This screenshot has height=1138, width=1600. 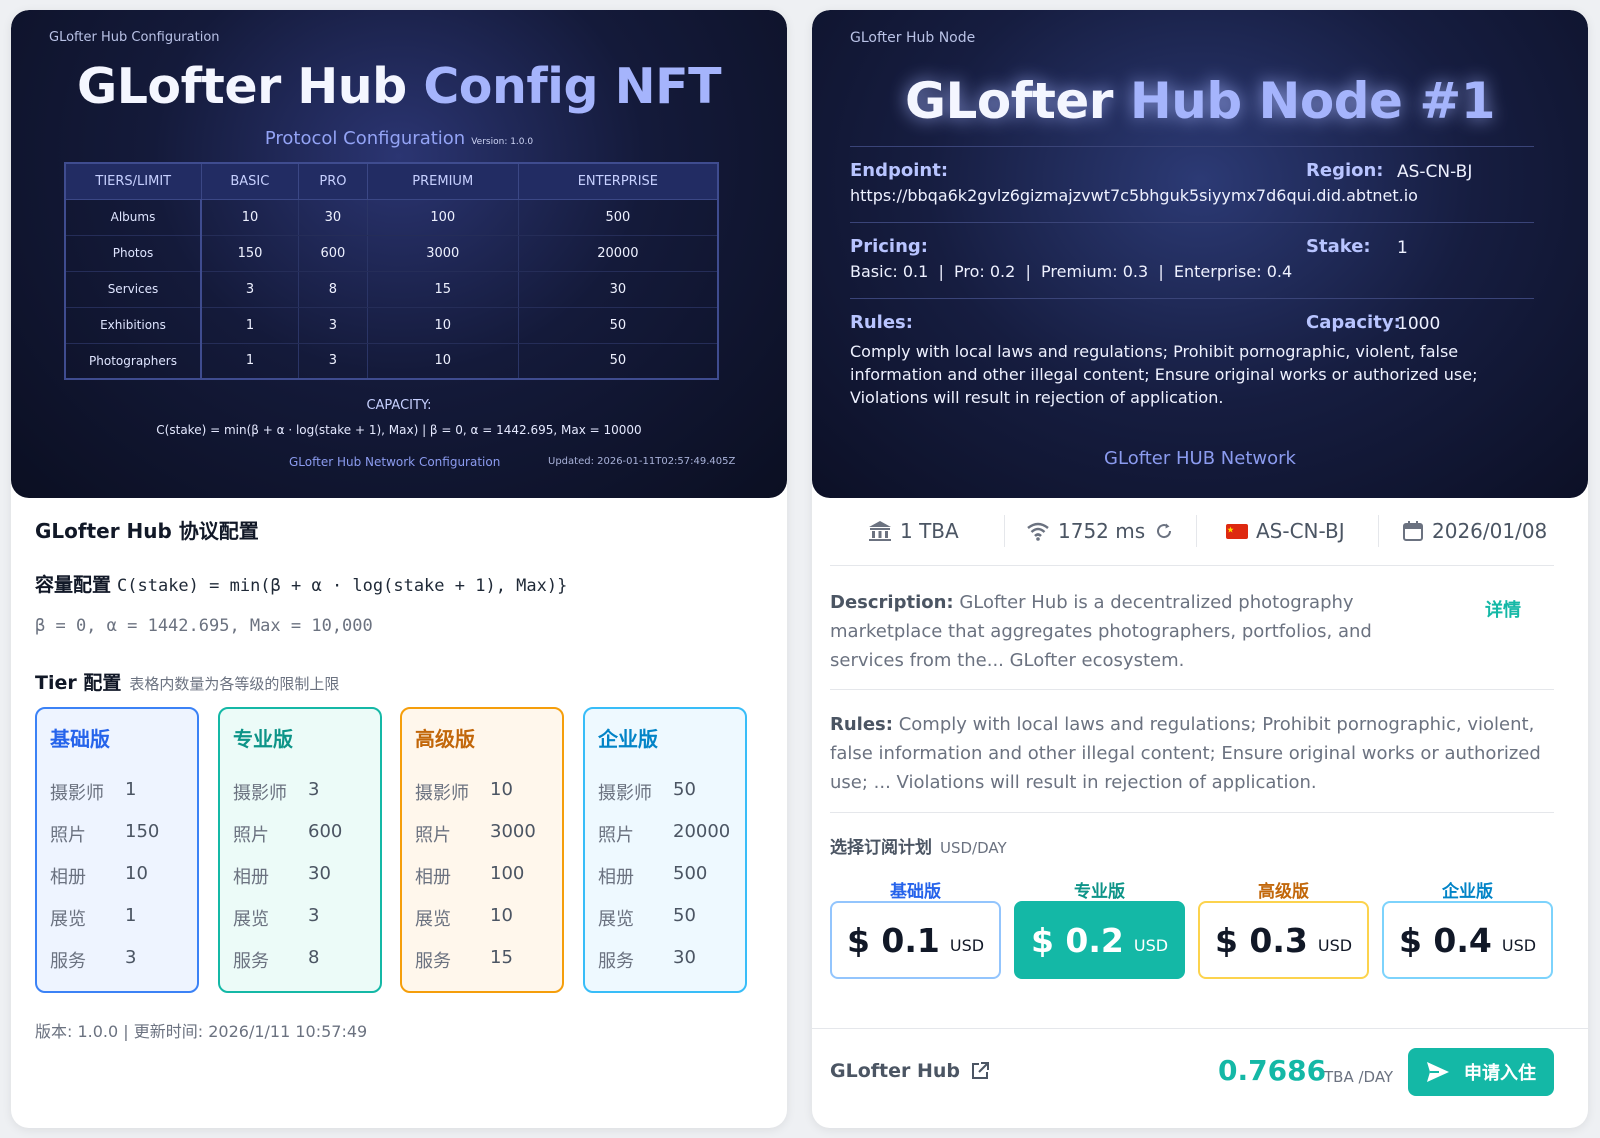 What do you see at coordinates (133, 253) in the screenshot?
I see `table-cell: Photos` at bounding box center [133, 253].